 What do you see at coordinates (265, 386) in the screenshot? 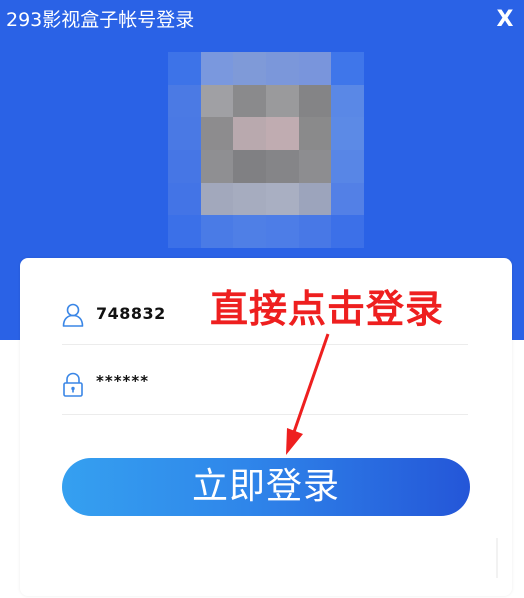
I see `password-field: ******` at bounding box center [265, 386].